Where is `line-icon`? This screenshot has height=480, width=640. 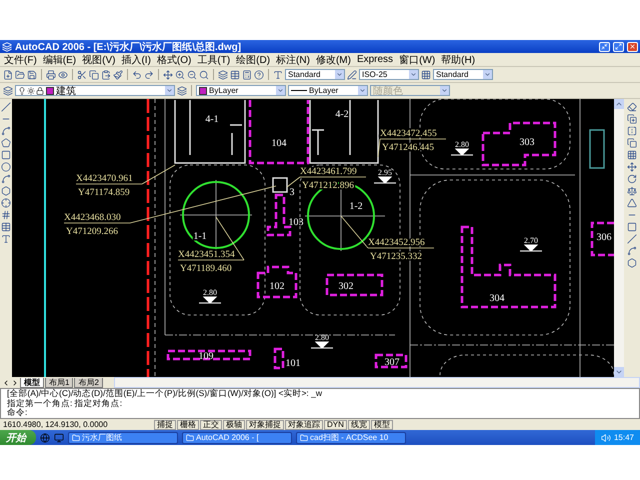 line-icon is located at coordinates (6, 107).